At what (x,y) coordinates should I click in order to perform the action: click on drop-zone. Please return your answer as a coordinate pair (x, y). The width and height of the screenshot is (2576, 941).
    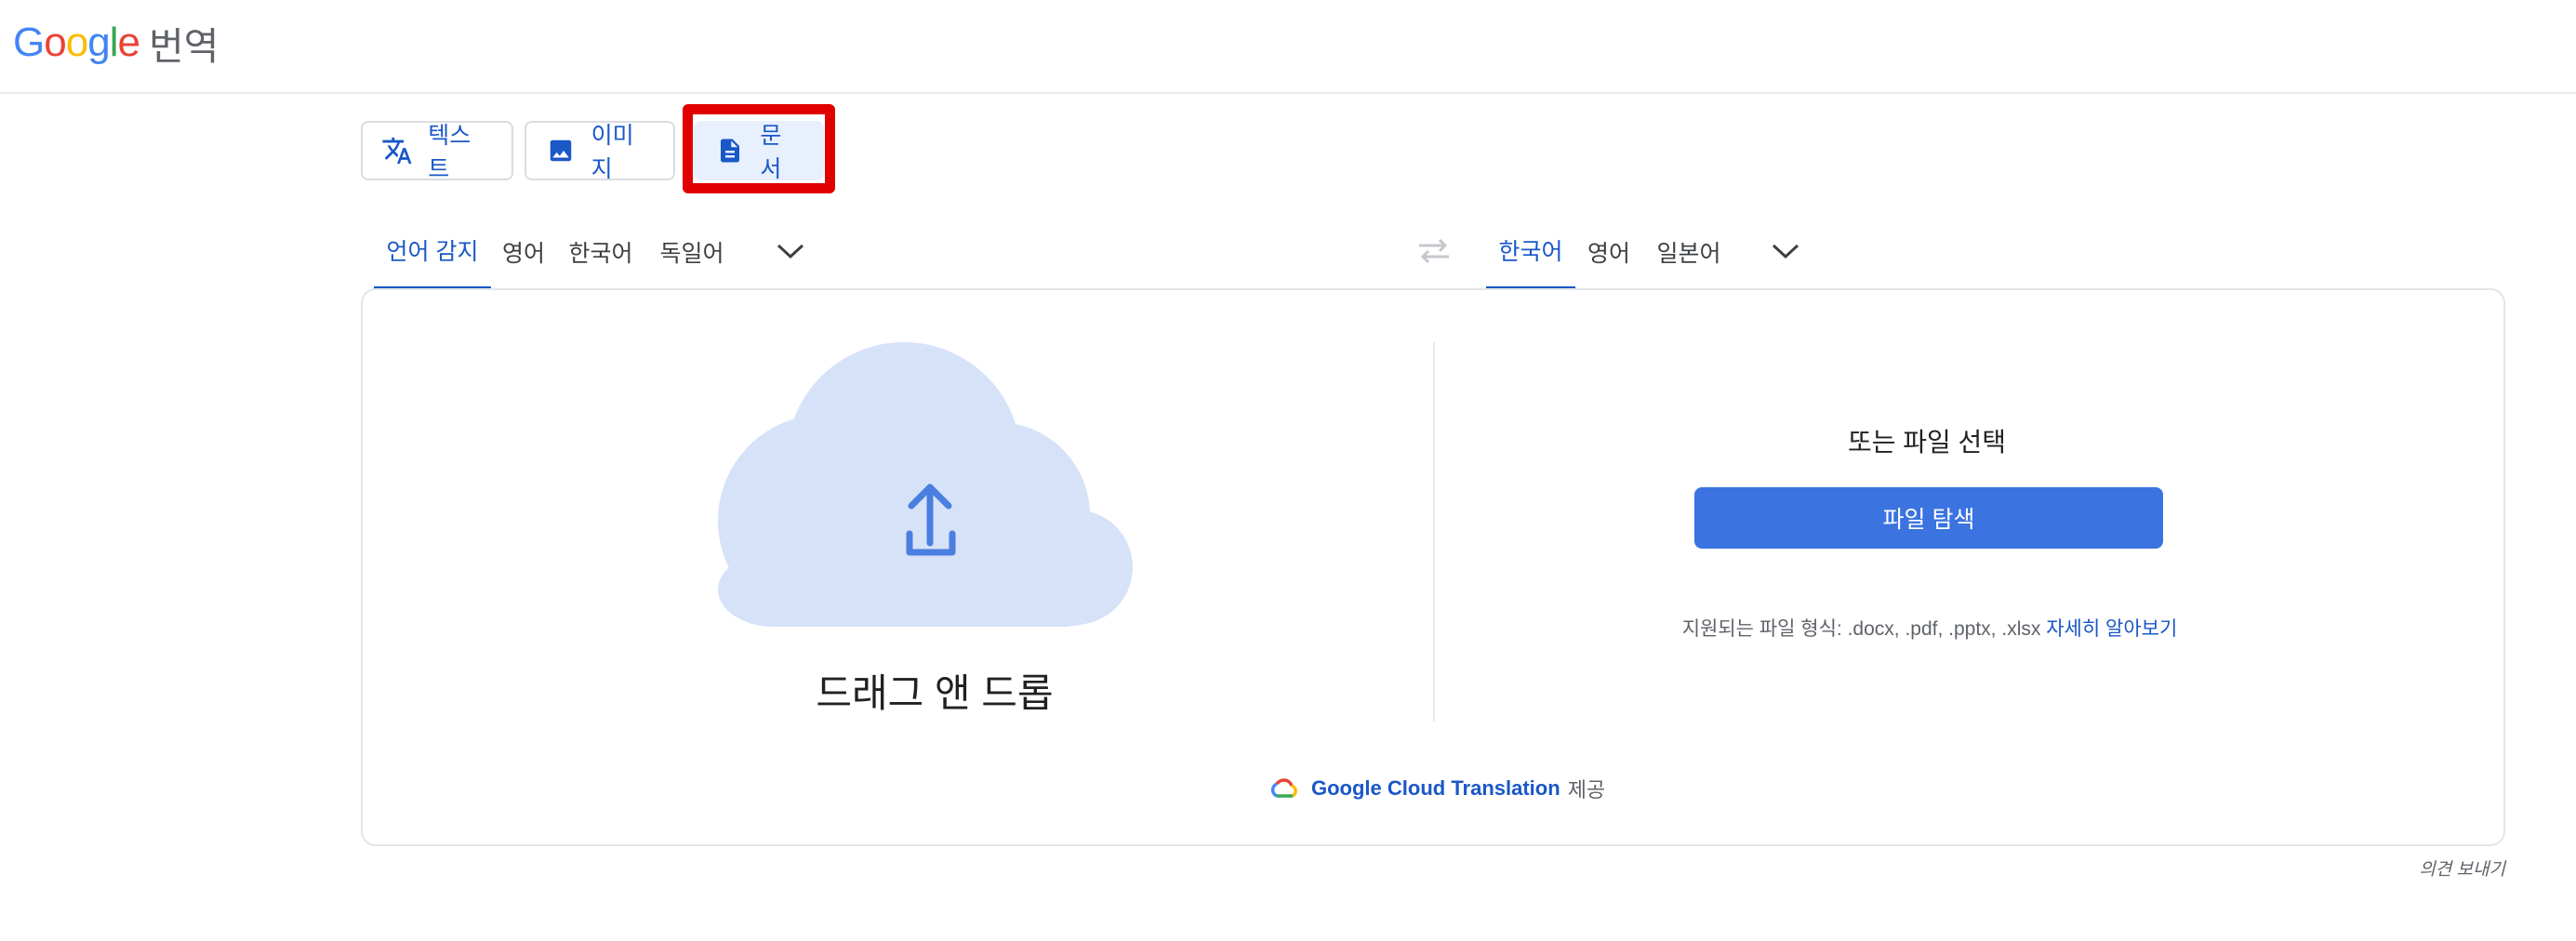
    Looking at the image, I should click on (936, 483).